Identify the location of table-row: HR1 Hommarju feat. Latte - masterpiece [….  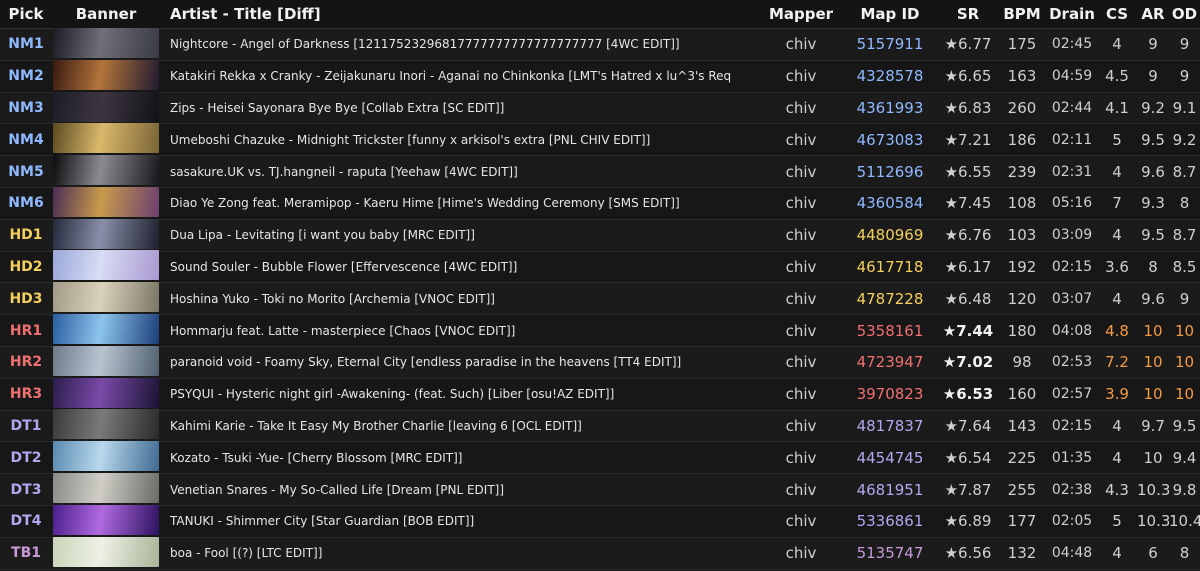
(600, 330).